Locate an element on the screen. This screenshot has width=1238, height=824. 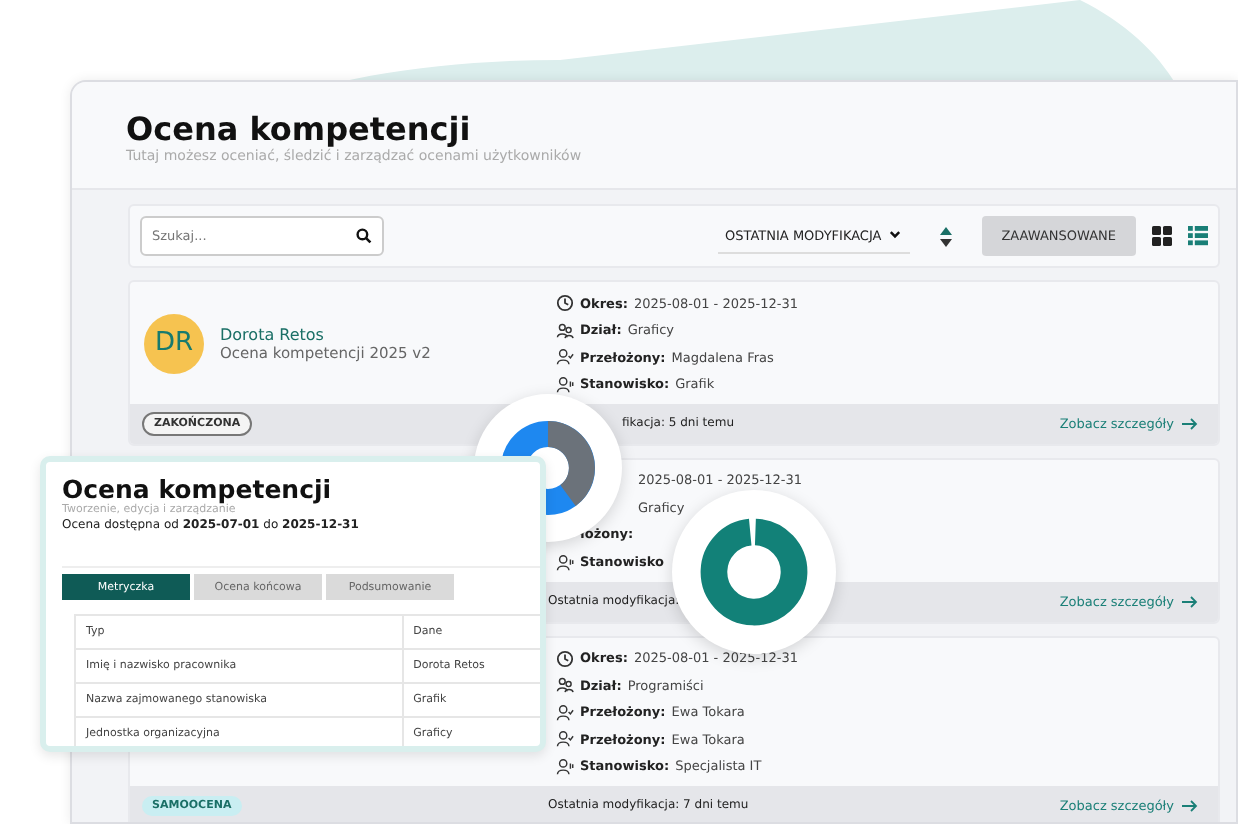
avatar: DR is located at coordinates (174, 343).